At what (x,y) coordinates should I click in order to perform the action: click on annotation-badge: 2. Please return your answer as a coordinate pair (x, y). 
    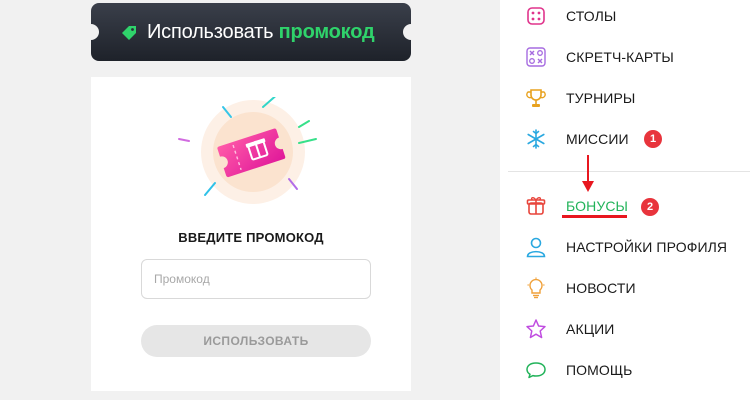
    Looking at the image, I should click on (650, 207).